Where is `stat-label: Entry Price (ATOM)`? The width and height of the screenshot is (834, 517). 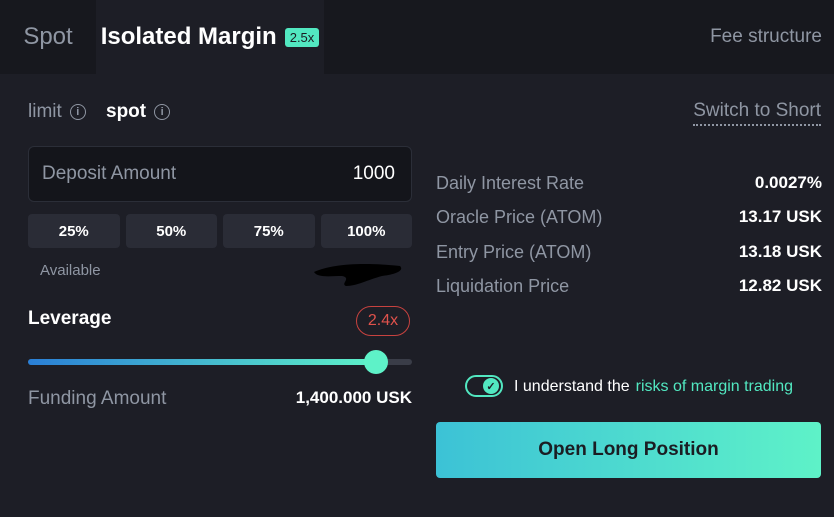 stat-label: Entry Price (ATOM) is located at coordinates (514, 252).